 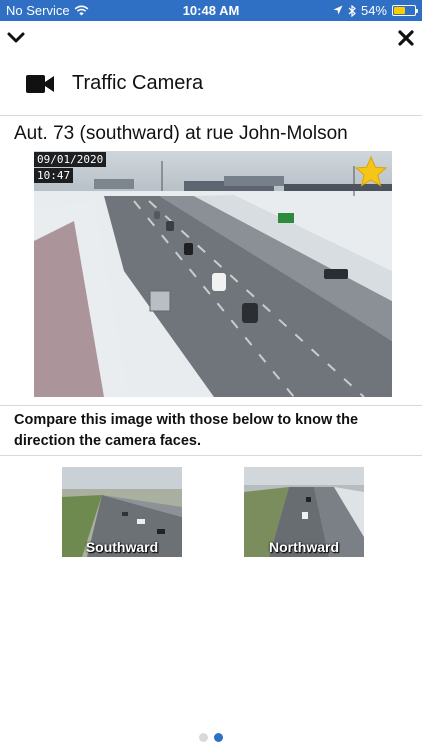 I want to click on battery-icon, so click(x=405, y=10).